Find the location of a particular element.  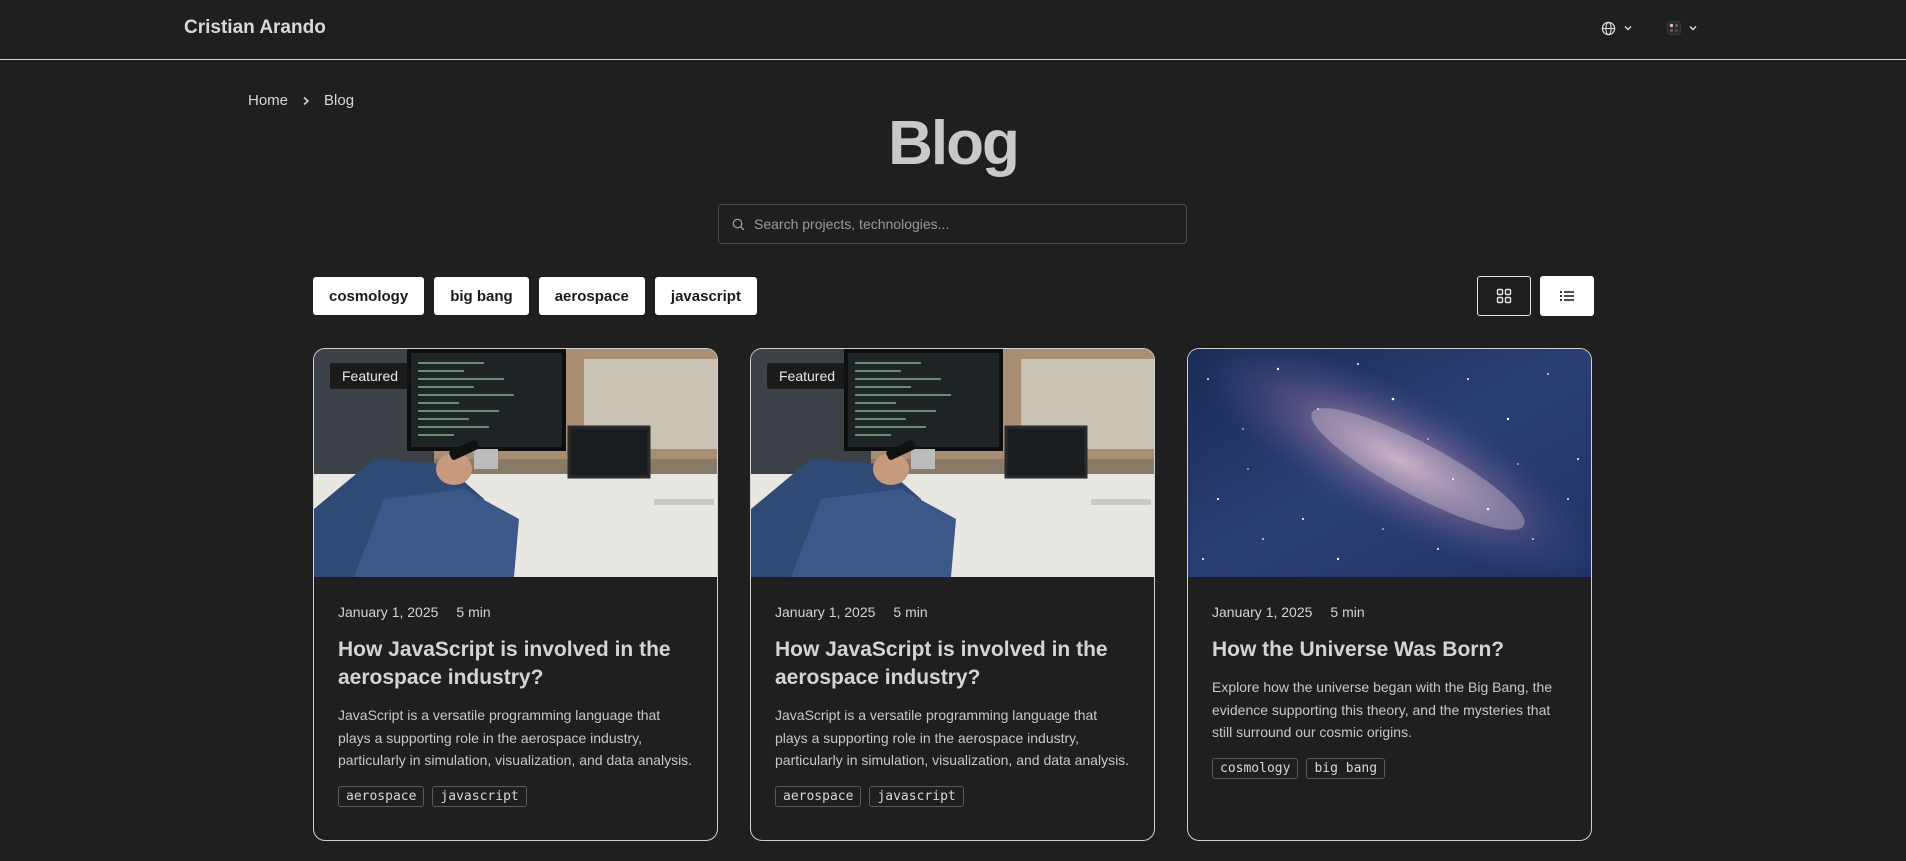

post-title: How the Universe Was Born? is located at coordinates (1389, 650).